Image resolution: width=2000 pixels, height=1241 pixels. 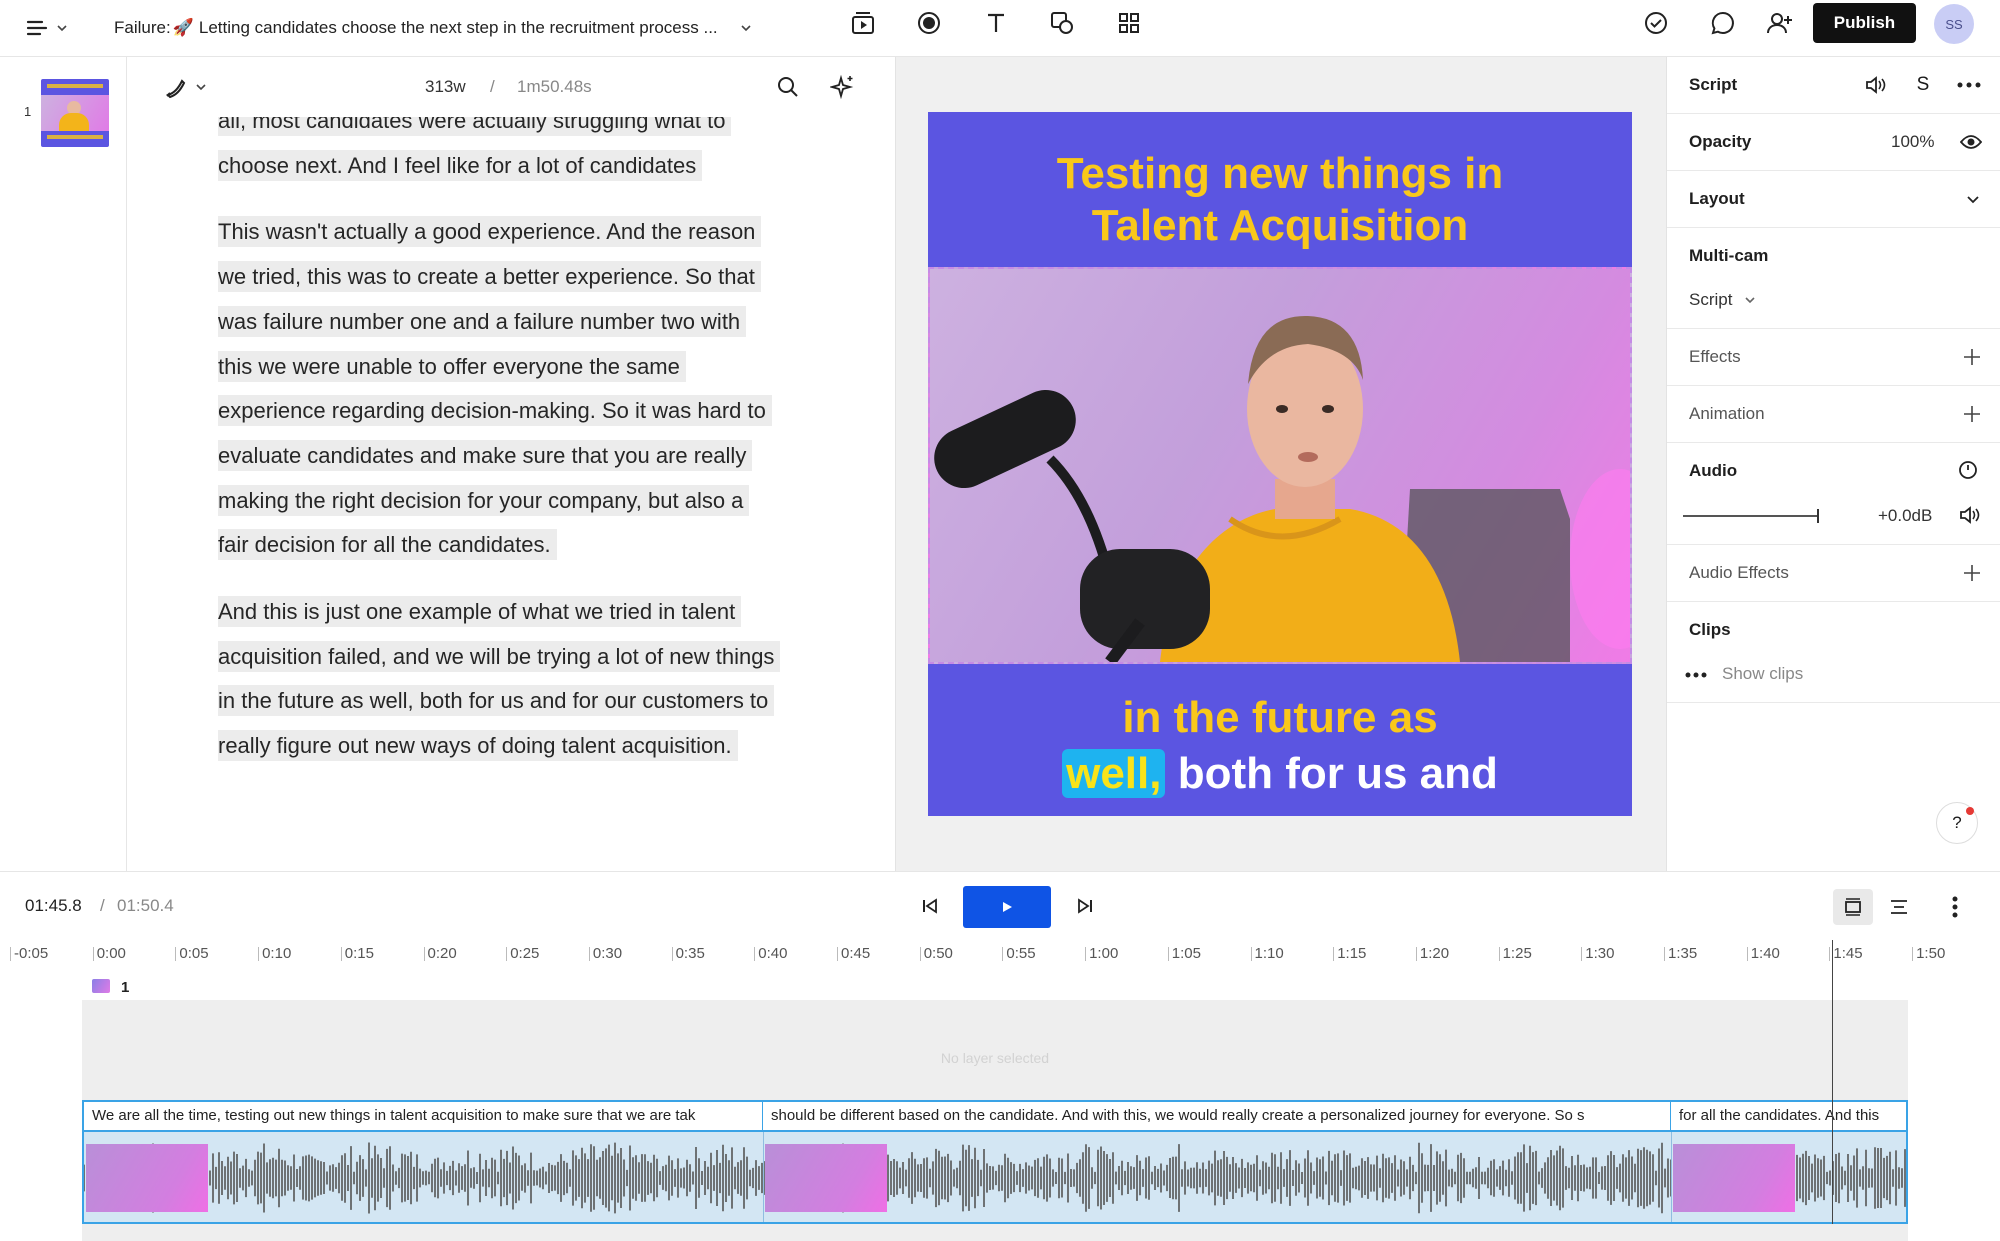 What do you see at coordinates (1905, 515) in the screenshot?
I see `audio-gain-value: +0.0dB` at bounding box center [1905, 515].